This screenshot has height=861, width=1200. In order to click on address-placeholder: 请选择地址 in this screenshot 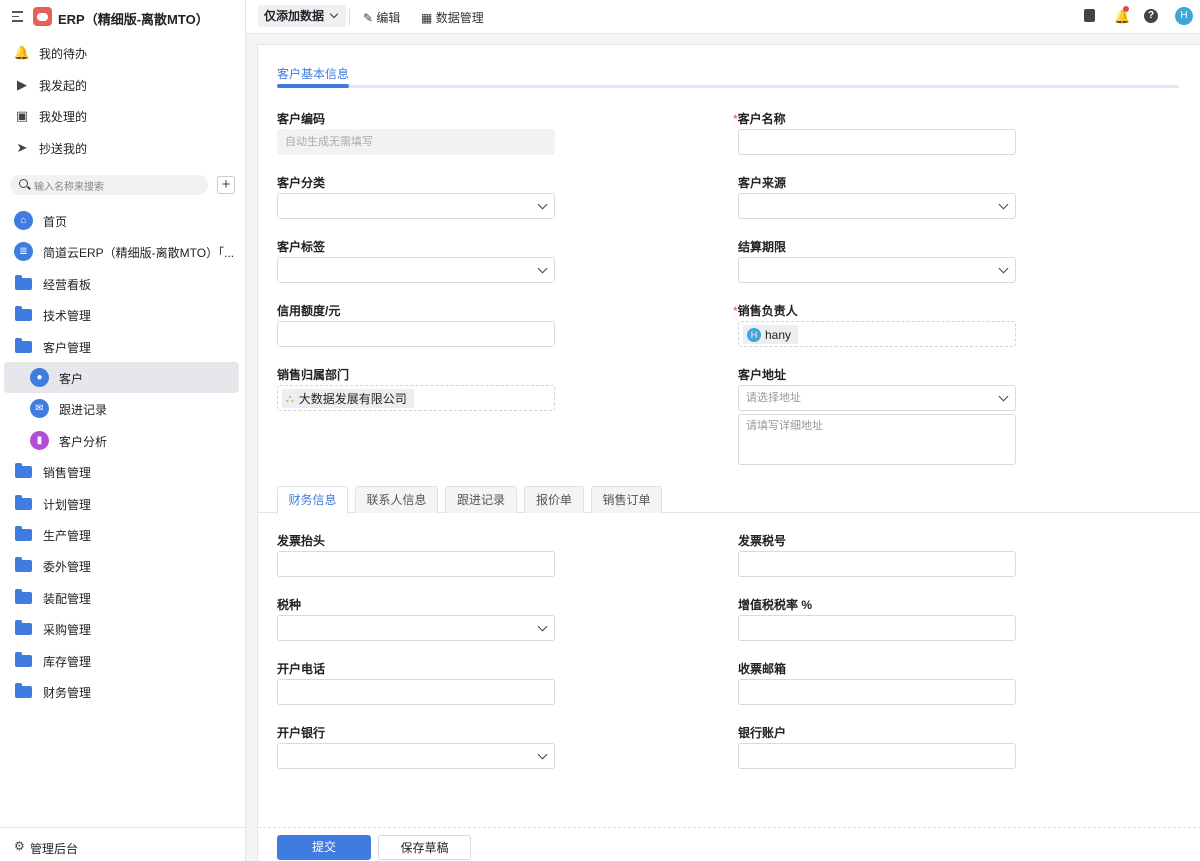, I will do `click(773, 398)`.